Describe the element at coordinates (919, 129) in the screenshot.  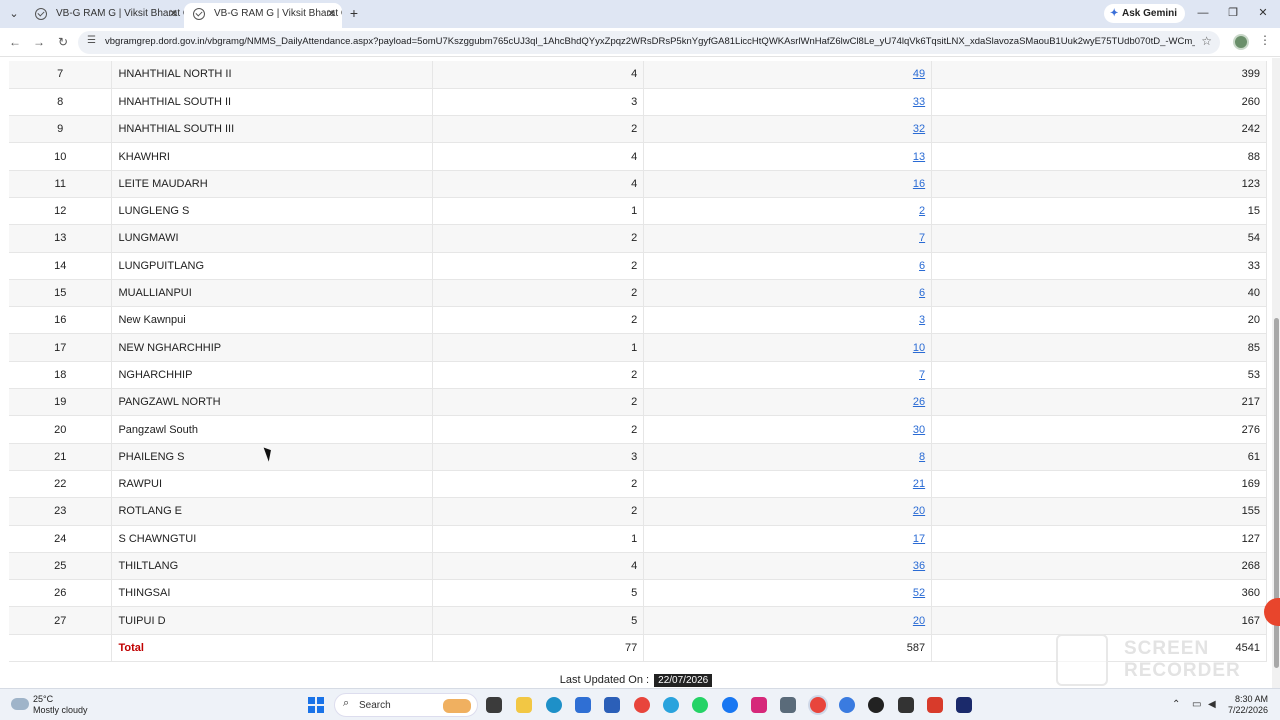
I see `cell-col4-link: 32` at that location.